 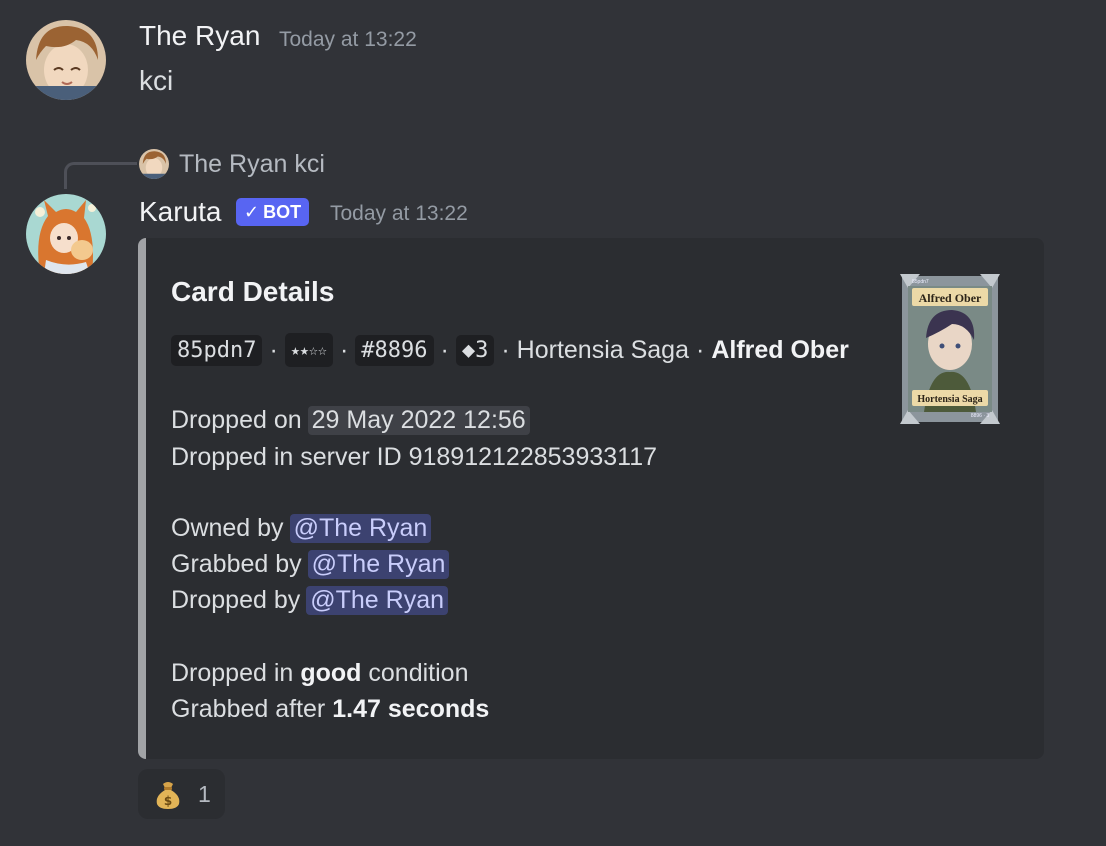 What do you see at coordinates (418, 420) in the screenshot?
I see `dropped-on-timestamp: 29 May 2022 12:56` at bounding box center [418, 420].